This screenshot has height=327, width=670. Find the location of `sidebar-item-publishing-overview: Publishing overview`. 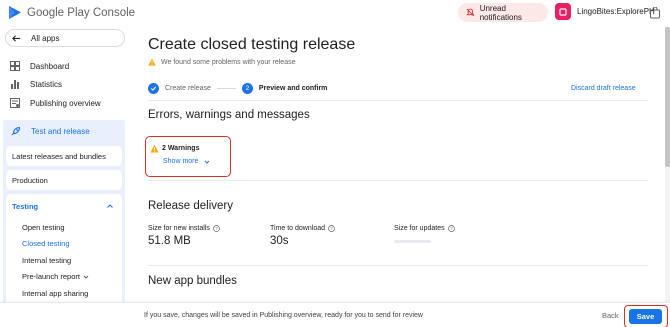

sidebar-item-publishing-overview: Publishing overview is located at coordinates (55, 103).